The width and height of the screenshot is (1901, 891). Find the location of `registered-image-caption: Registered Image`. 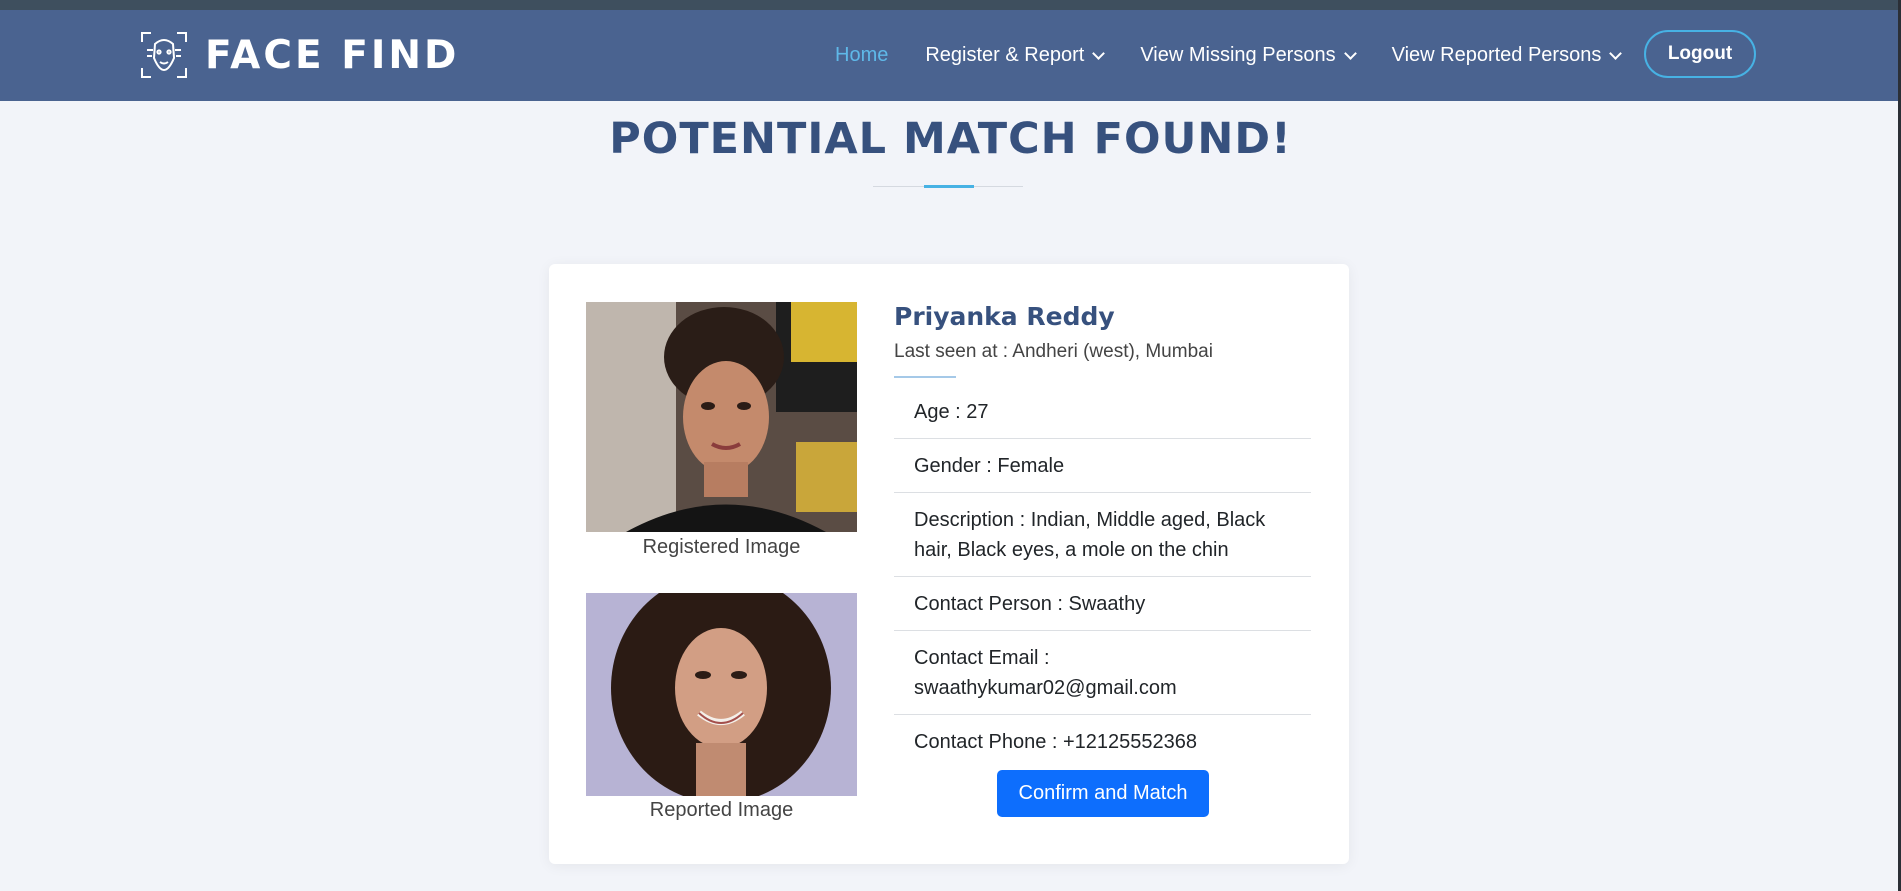

registered-image-caption: Registered Image is located at coordinates (721, 547).